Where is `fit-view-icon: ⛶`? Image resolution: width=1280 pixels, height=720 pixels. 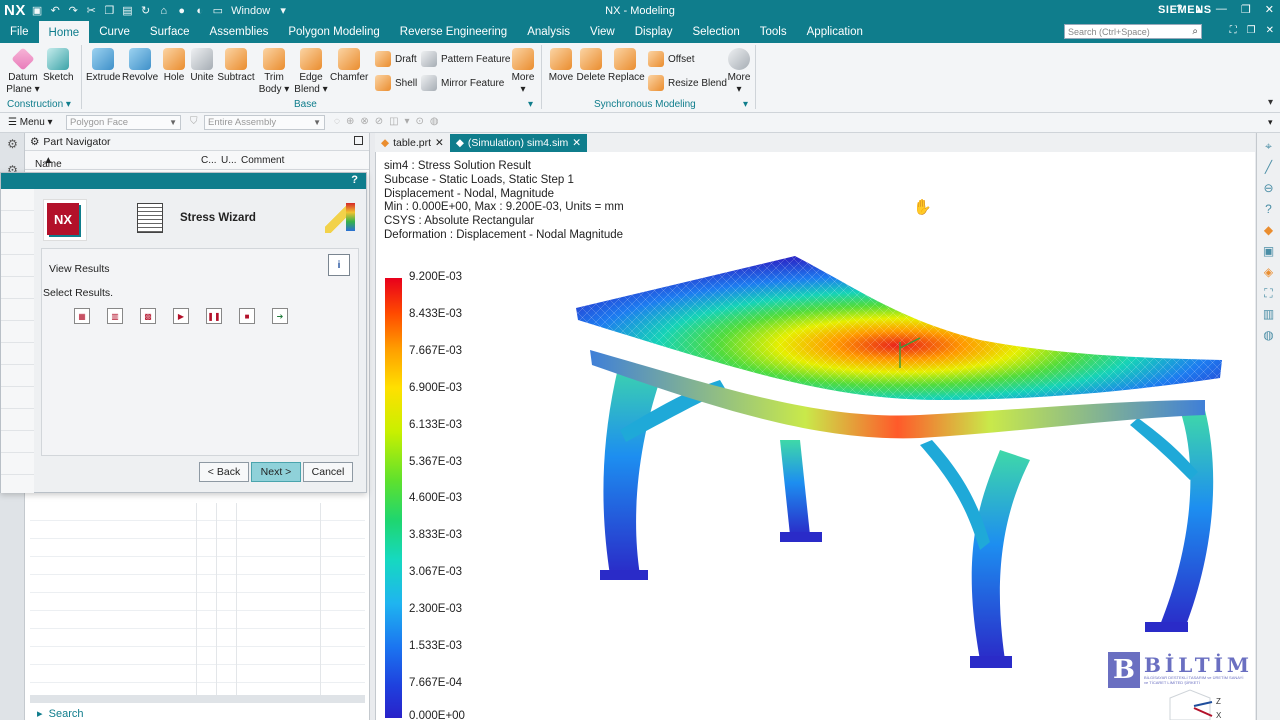 fit-view-icon: ⛶ is located at coordinates (1268, 293).